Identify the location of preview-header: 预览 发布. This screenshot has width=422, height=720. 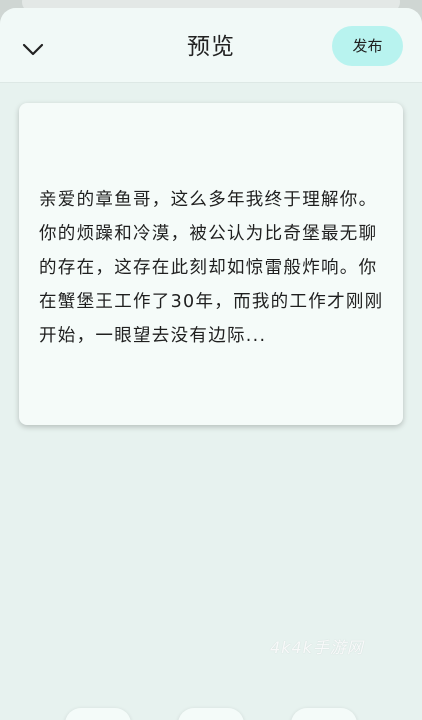
(211, 45).